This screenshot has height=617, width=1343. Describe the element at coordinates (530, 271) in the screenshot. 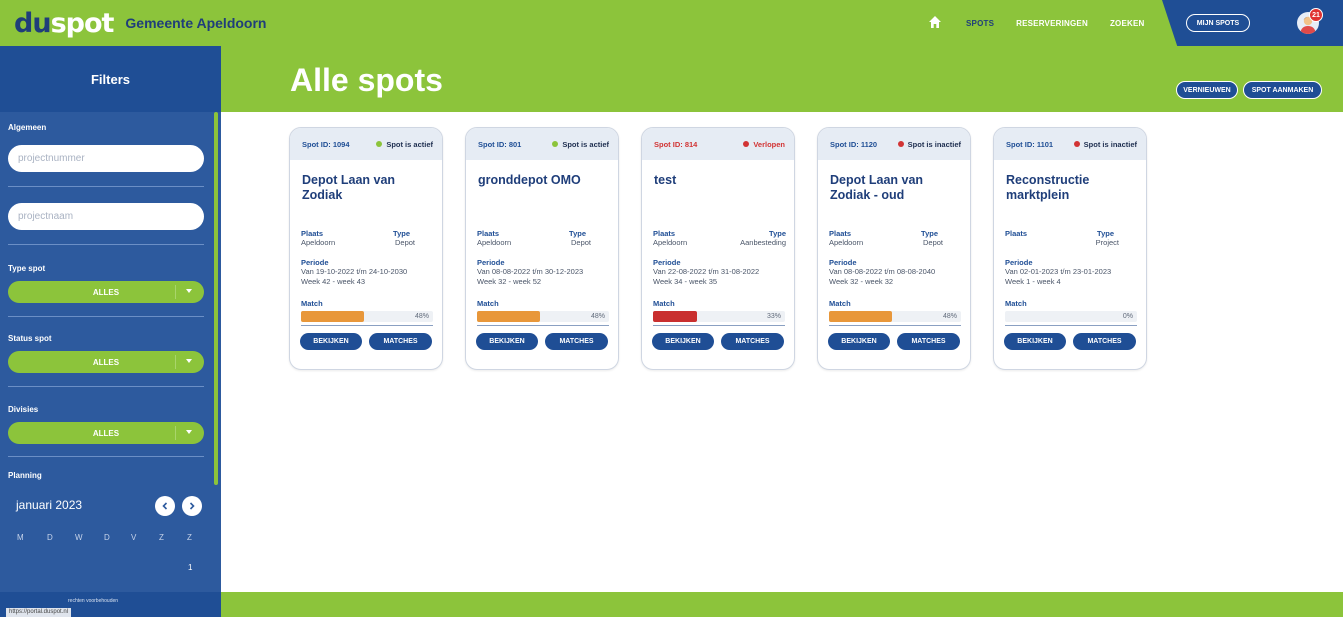

I see `periode-value: Van 08-08-2022 t/m 30-12-2023` at that location.